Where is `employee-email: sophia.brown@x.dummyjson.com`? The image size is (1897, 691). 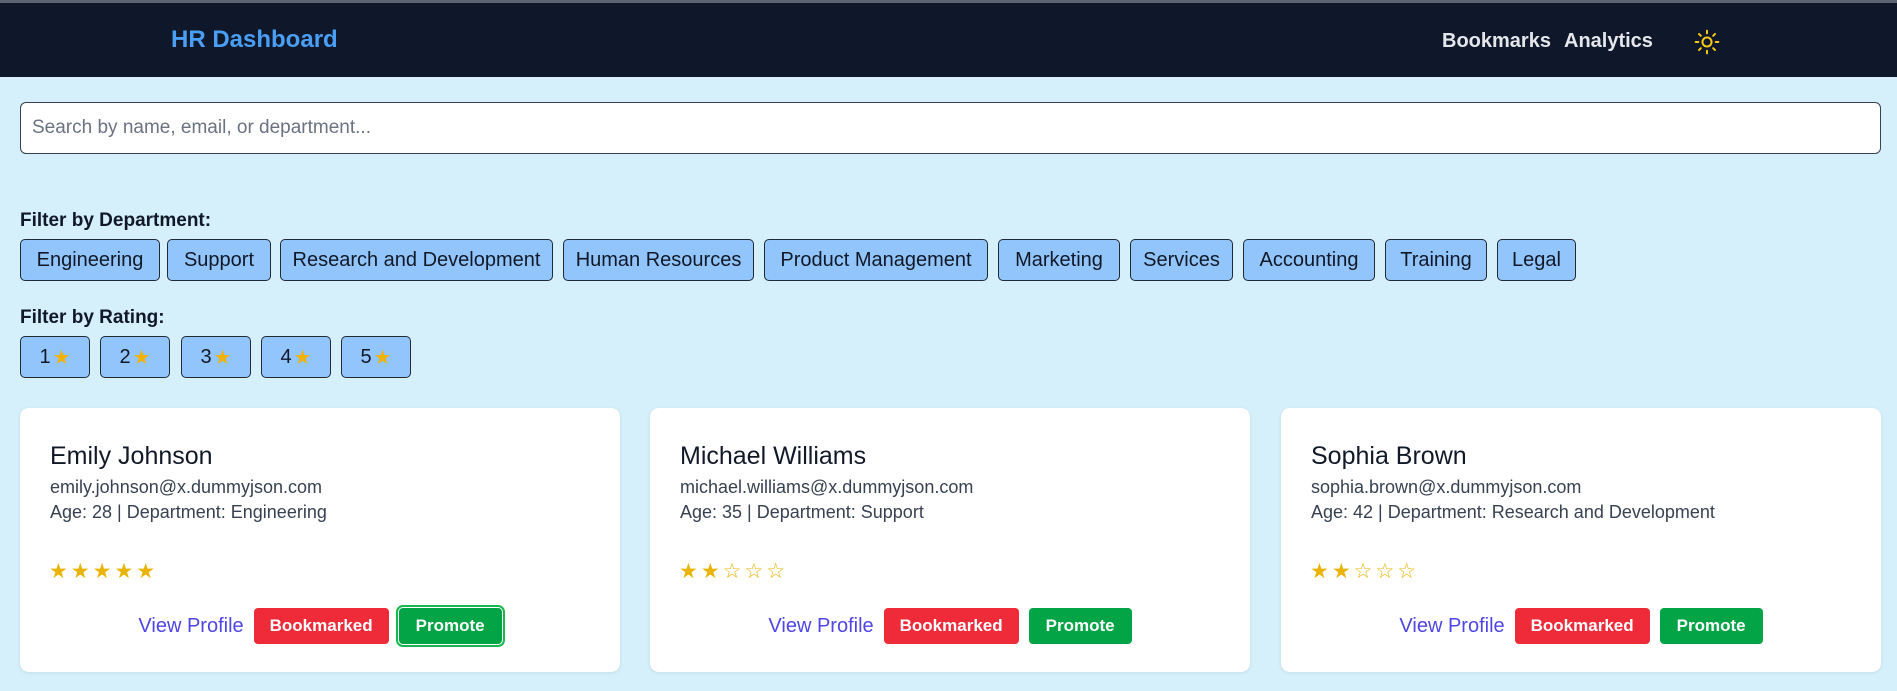 employee-email: sophia.brown@x.dummyjson.com is located at coordinates (1446, 487).